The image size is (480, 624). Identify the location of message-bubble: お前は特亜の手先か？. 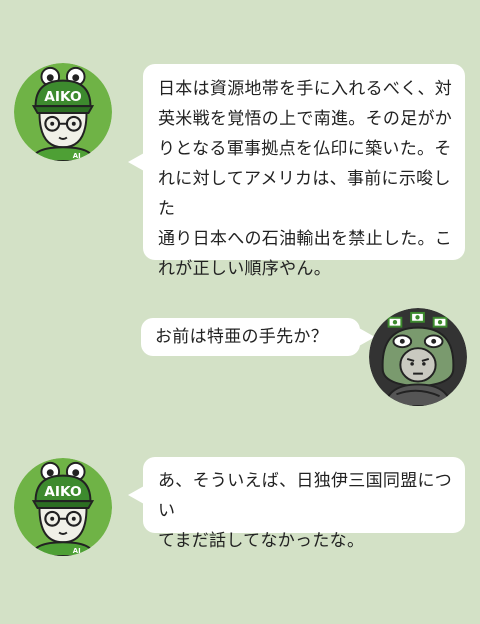
(258, 337).